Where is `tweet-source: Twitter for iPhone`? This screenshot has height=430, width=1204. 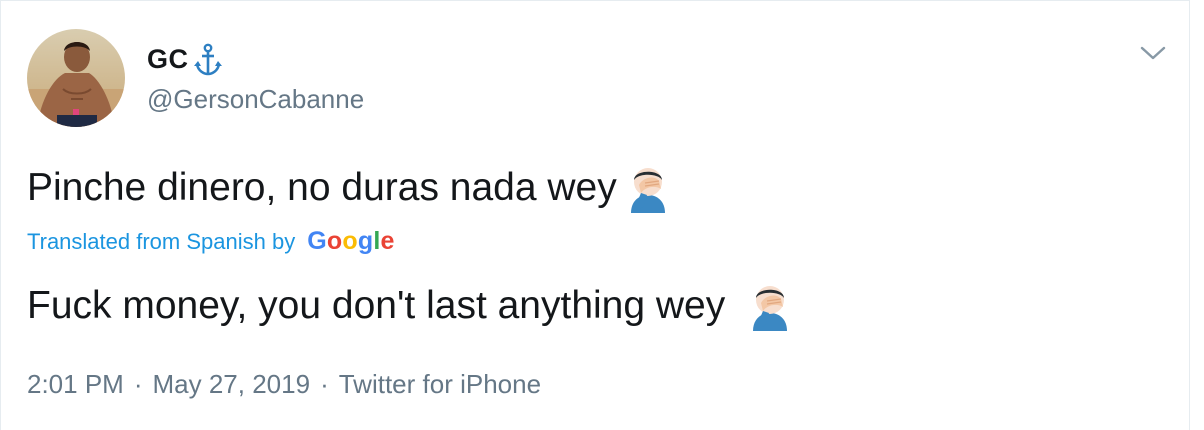
tweet-source: Twitter for iPhone is located at coordinates (440, 384).